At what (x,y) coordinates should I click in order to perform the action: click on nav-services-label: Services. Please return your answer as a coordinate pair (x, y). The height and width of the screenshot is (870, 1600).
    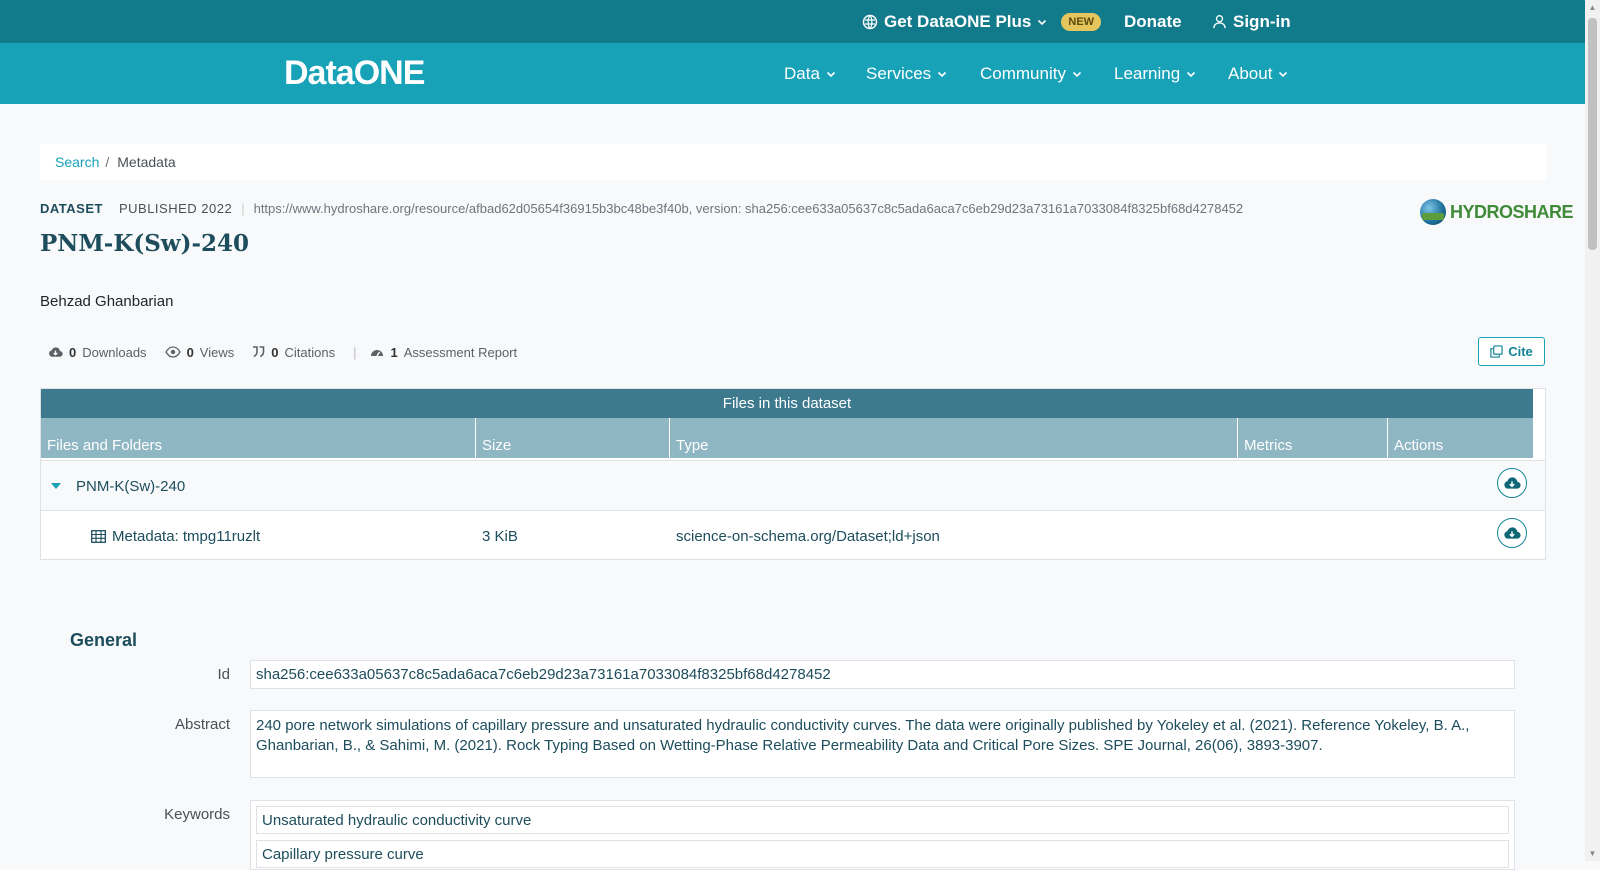
    Looking at the image, I should click on (899, 73).